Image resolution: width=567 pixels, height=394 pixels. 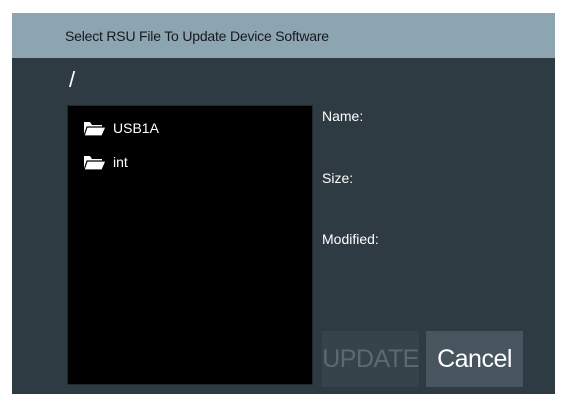 What do you see at coordinates (72, 79) in the screenshot?
I see `current-path: /` at bounding box center [72, 79].